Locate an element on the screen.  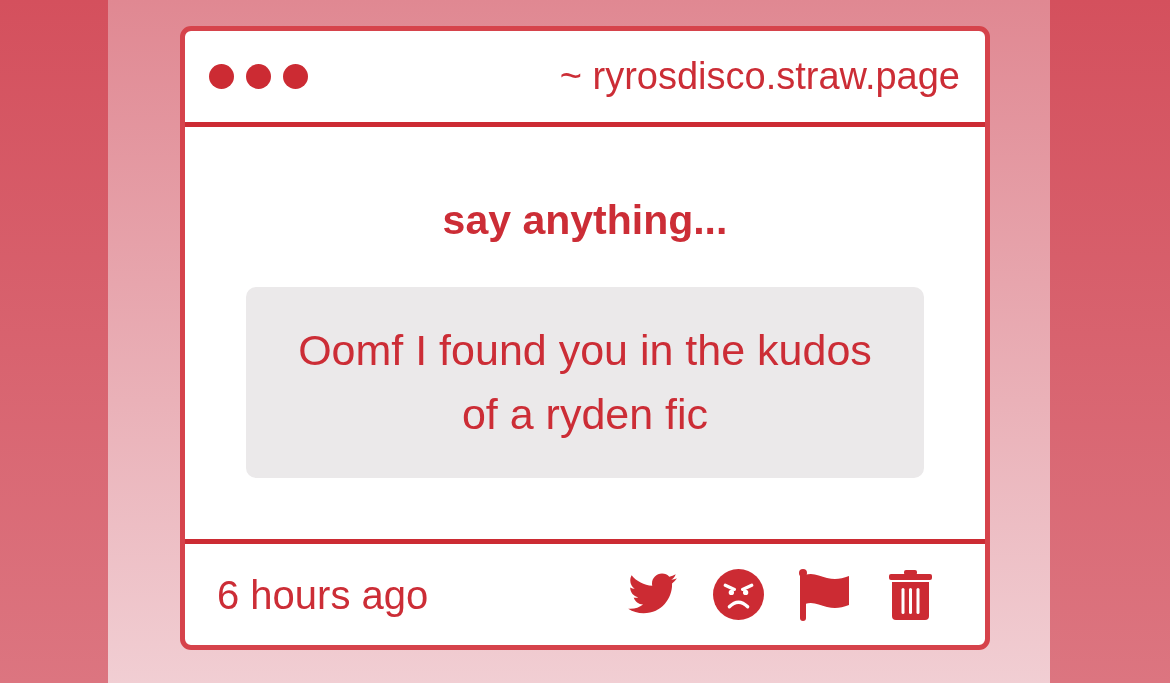
flag-icon is located at coordinates (824, 594).